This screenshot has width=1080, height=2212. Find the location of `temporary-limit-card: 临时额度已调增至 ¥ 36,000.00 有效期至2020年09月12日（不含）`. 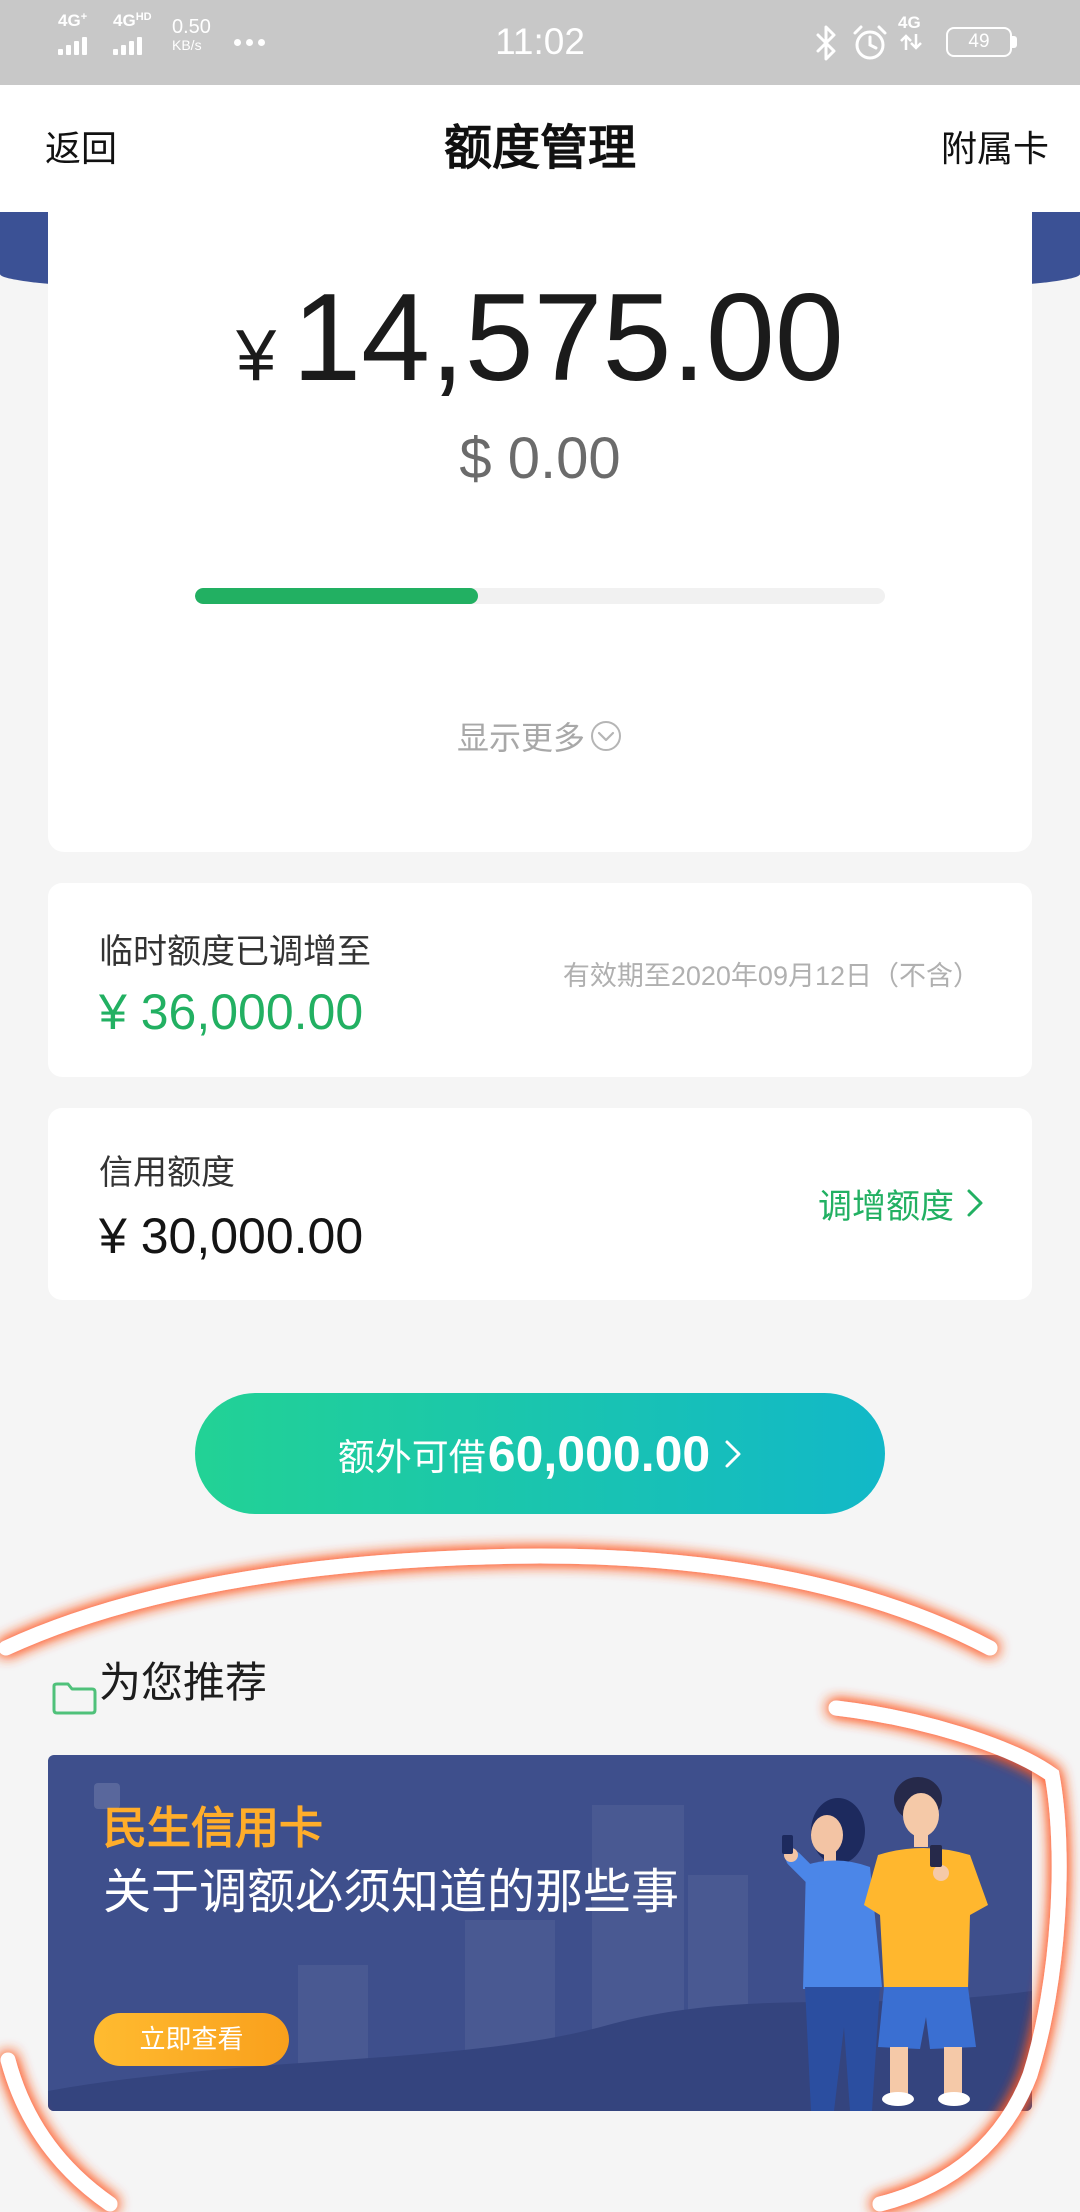

temporary-limit-card: 临时额度已调增至 ¥ 36,000.00 有效期至2020年09月12日（不含） is located at coordinates (540, 980).